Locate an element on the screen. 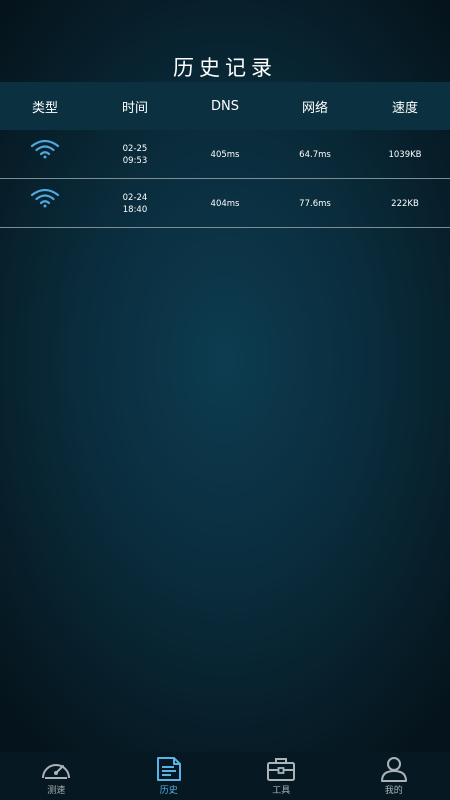  table-row: 02-25 09:53 405ms 64.7ms 1039KB is located at coordinates (225, 155).